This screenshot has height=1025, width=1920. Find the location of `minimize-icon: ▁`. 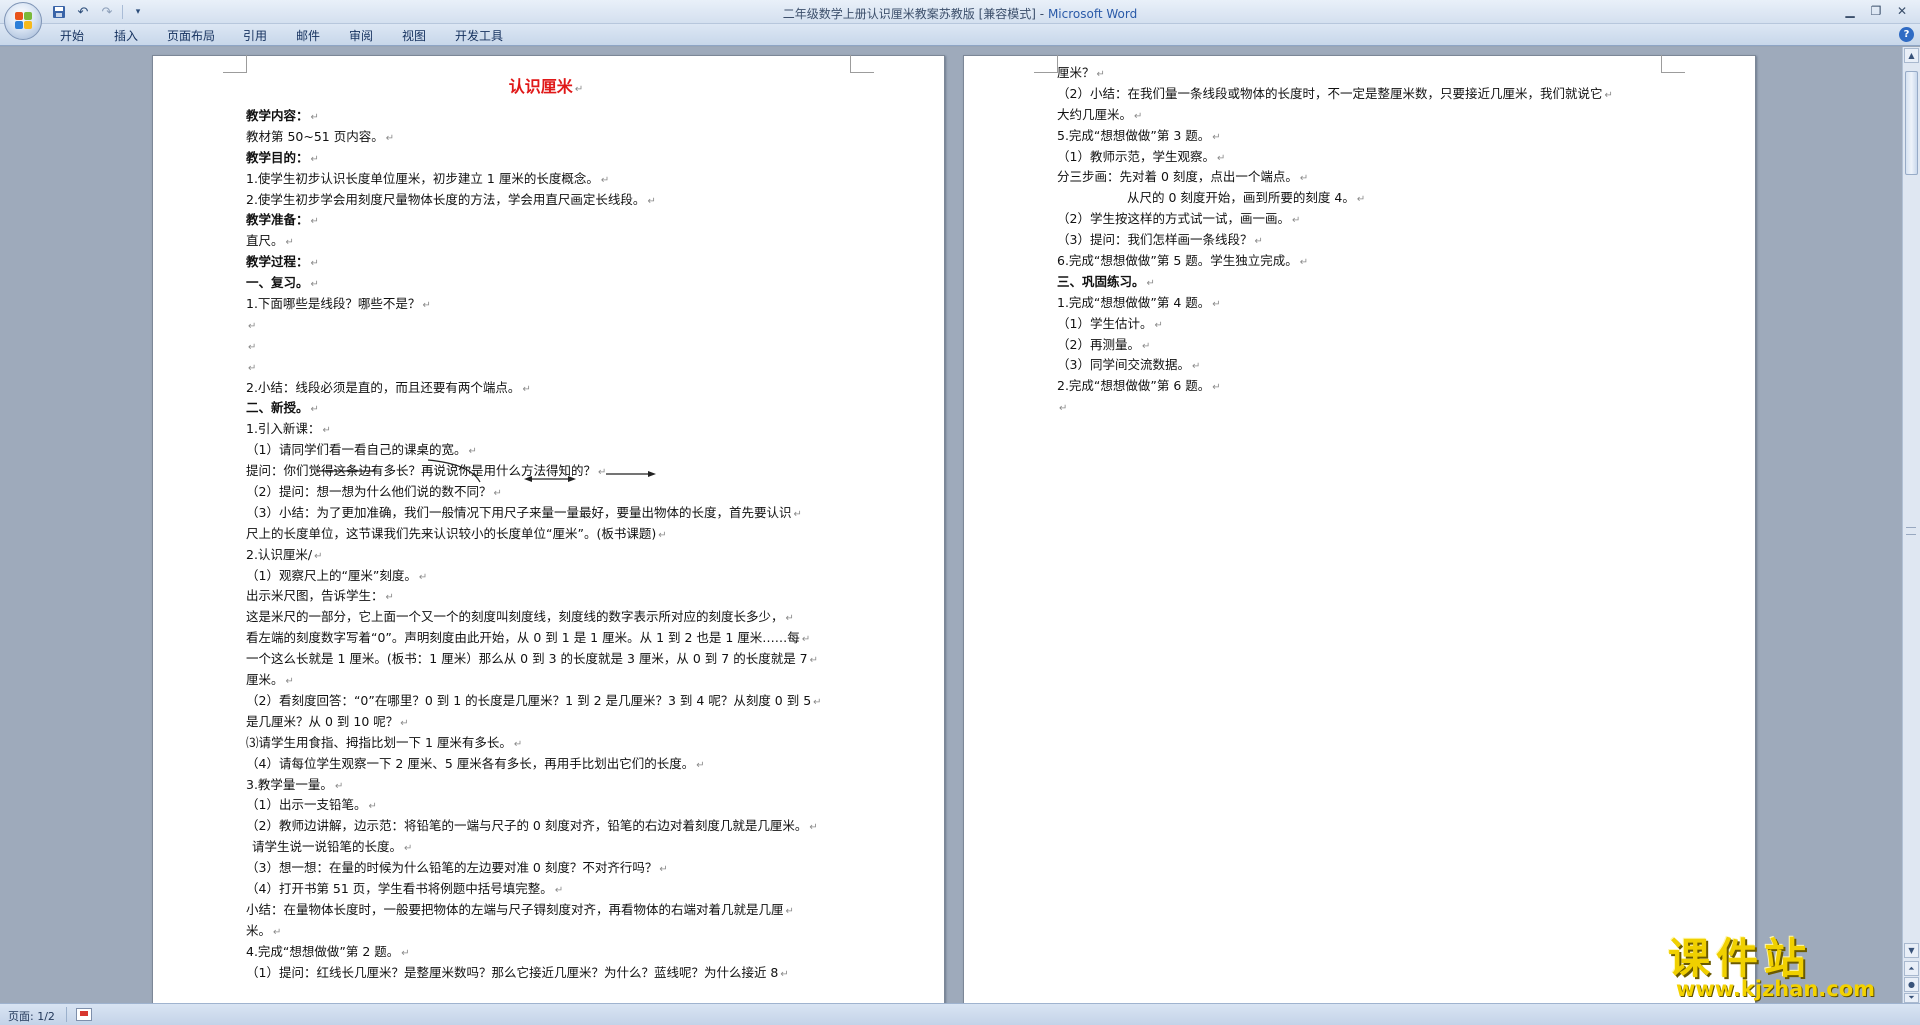

minimize-icon: ▁ is located at coordinates (1850, 11).